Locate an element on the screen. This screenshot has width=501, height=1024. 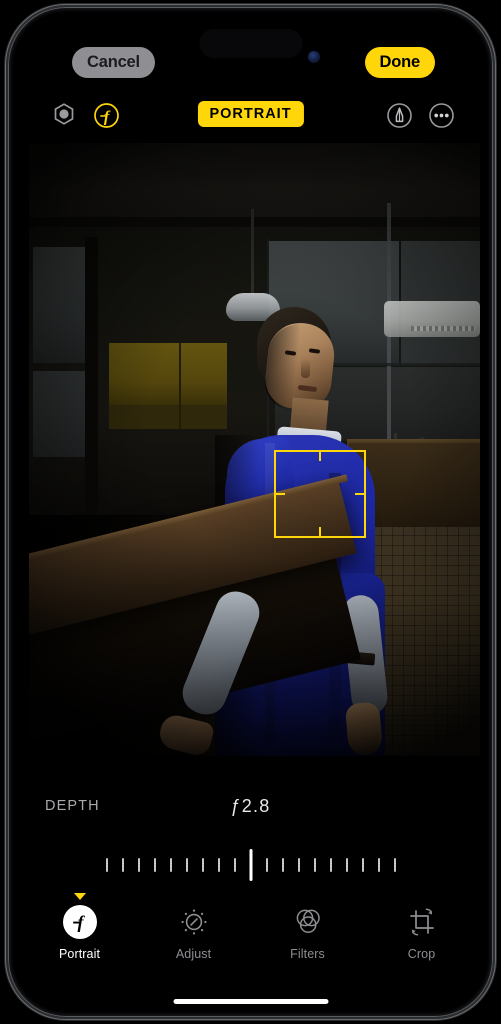
subject-nose is located at coordinates (305, 368).